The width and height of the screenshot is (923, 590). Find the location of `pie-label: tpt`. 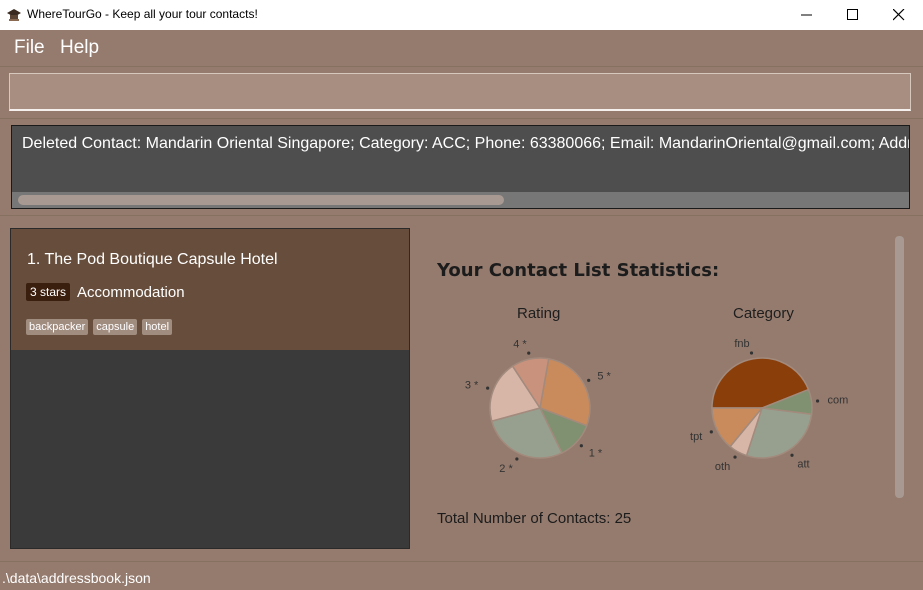

pie-label: tpt is located at coordinates (696, 437).